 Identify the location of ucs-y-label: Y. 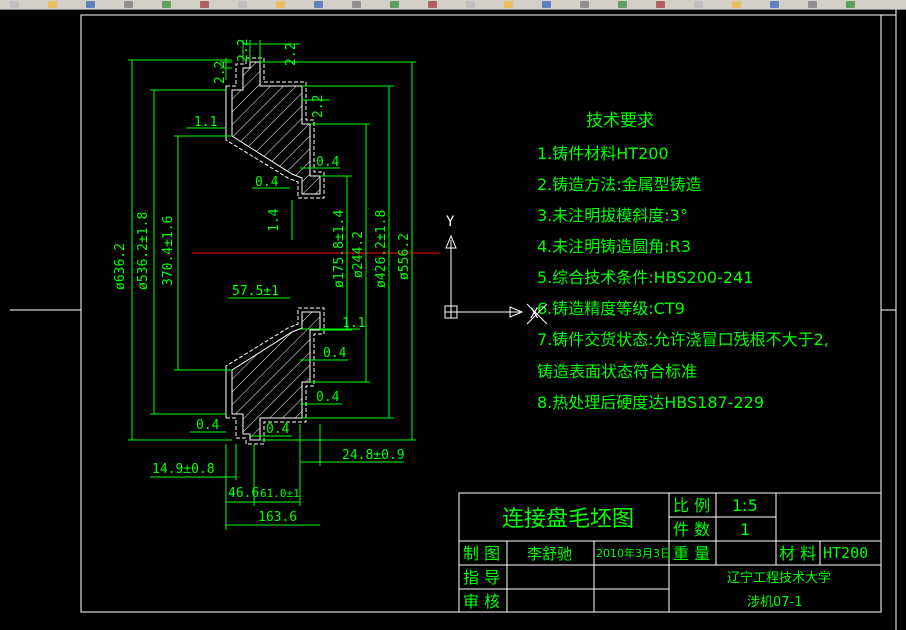
(450, 222).